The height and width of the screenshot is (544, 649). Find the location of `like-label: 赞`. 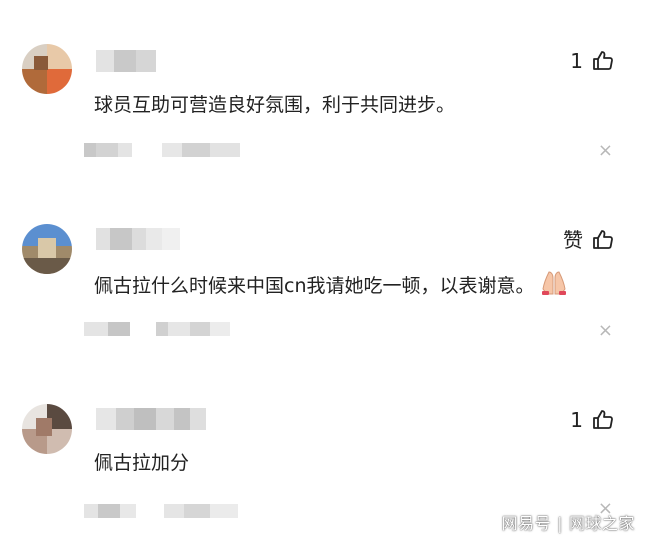

like-label: 赞 is located at coordinates (573, 240).